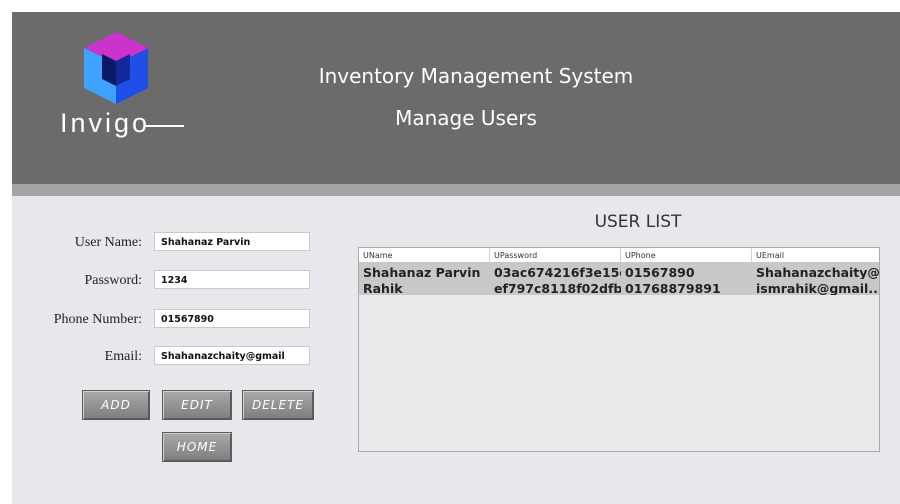  I want to click on page-title: Manage Users, so click(466, 118).